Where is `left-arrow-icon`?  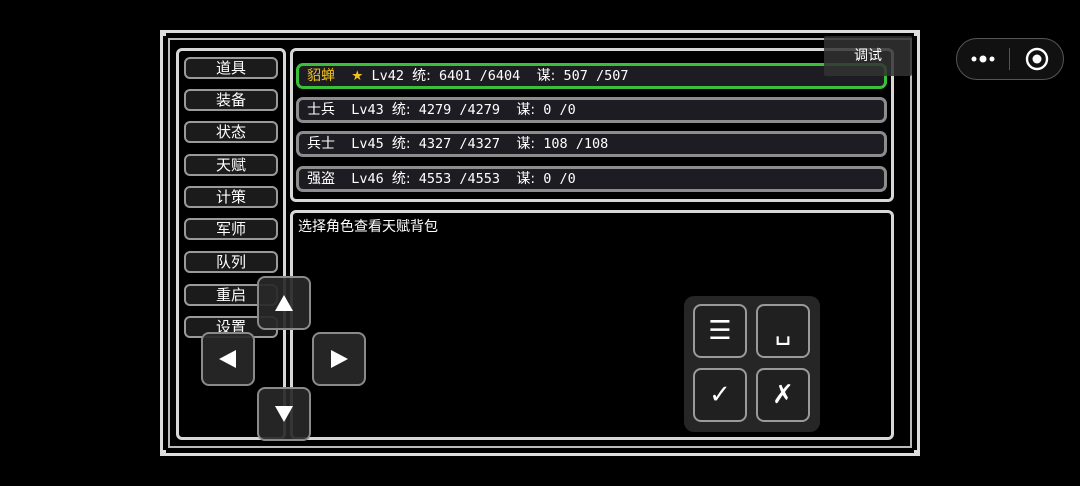 left-arrow-icon is located at coordinates (227, 359).